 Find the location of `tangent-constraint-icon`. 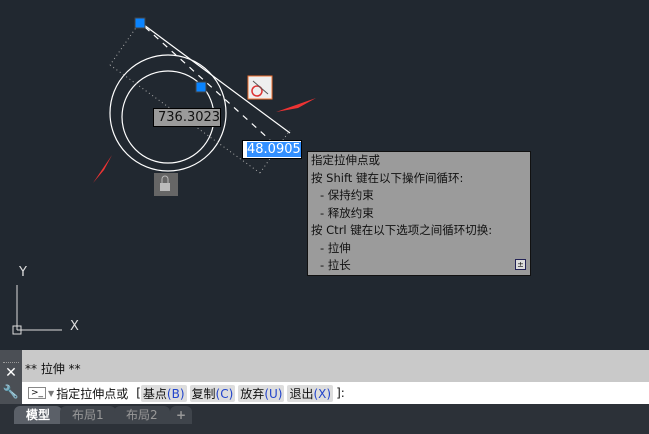

tangent-constraint-icon is located at coordinates (260, 87).